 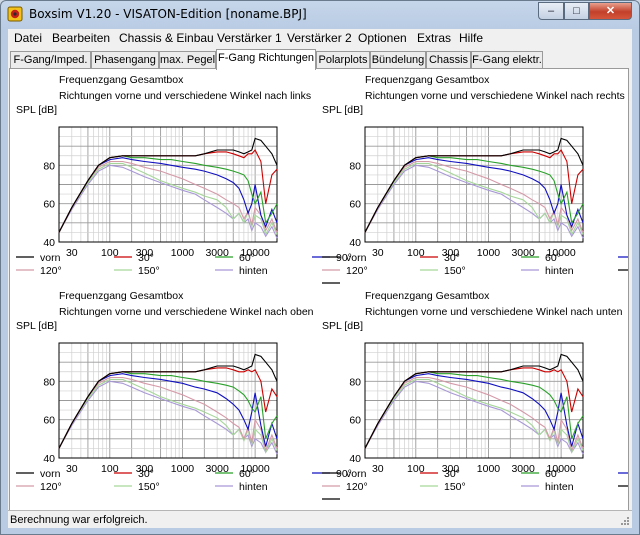 I want to click on tab-fgang-richtungen: F-Gang Richtungen, so click(x=266, y=59).